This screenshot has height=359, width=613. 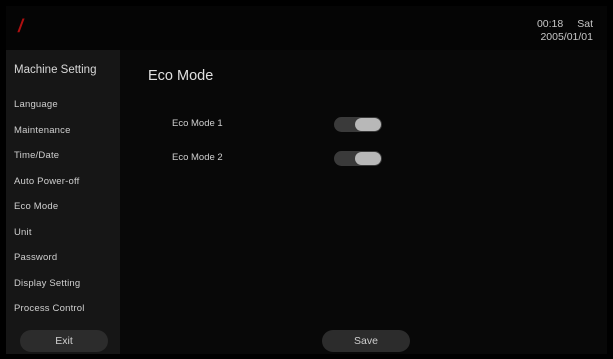 I want to click on sidebar-item-process-control: Process Control, so click(x=49, y=308).